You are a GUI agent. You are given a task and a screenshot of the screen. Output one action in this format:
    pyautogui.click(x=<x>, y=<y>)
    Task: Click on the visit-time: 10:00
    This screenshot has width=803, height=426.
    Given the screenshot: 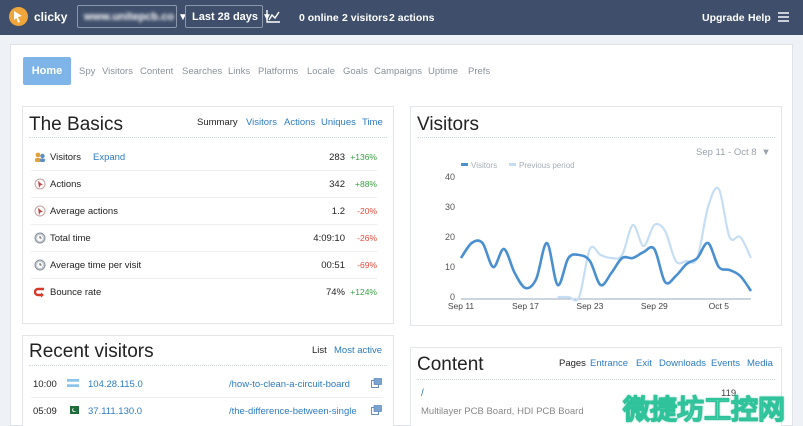 What is the action you would take?
    pyautogui.click(x=45, y=384)
    